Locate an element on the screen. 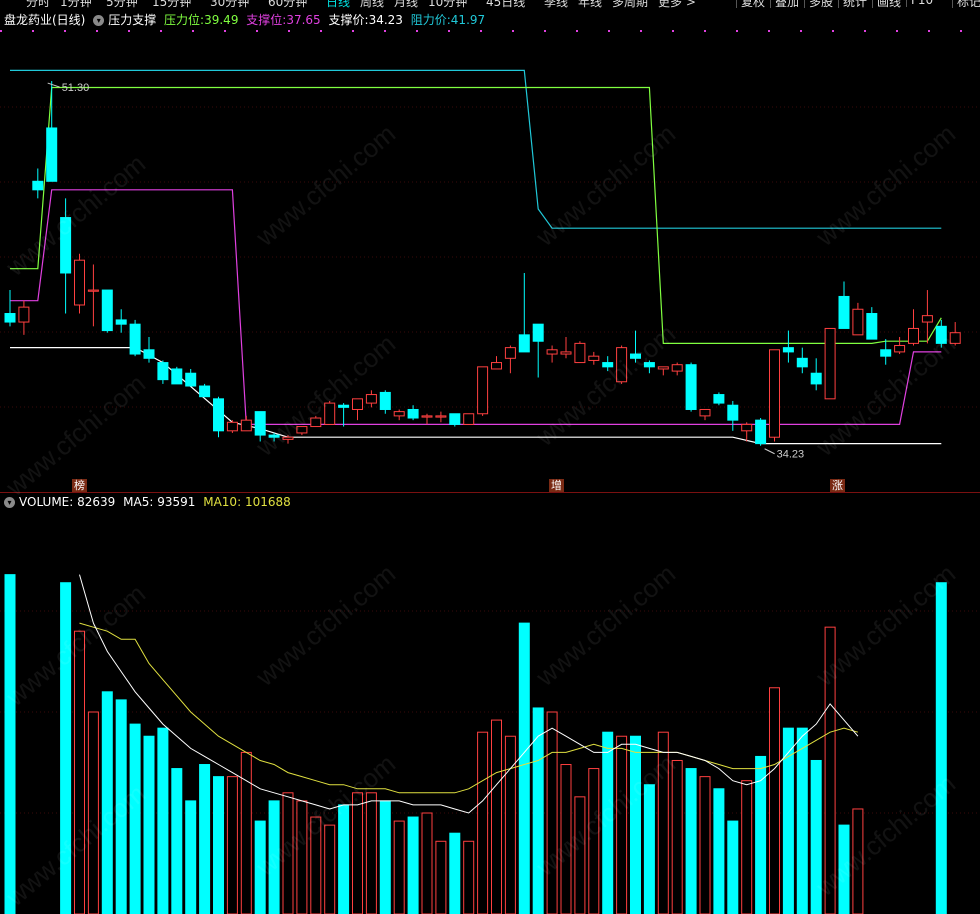 The height and width of the screenshot is (914, 980). stock-name: 盘龙药业(日线) is located at coordinates (44, 20).